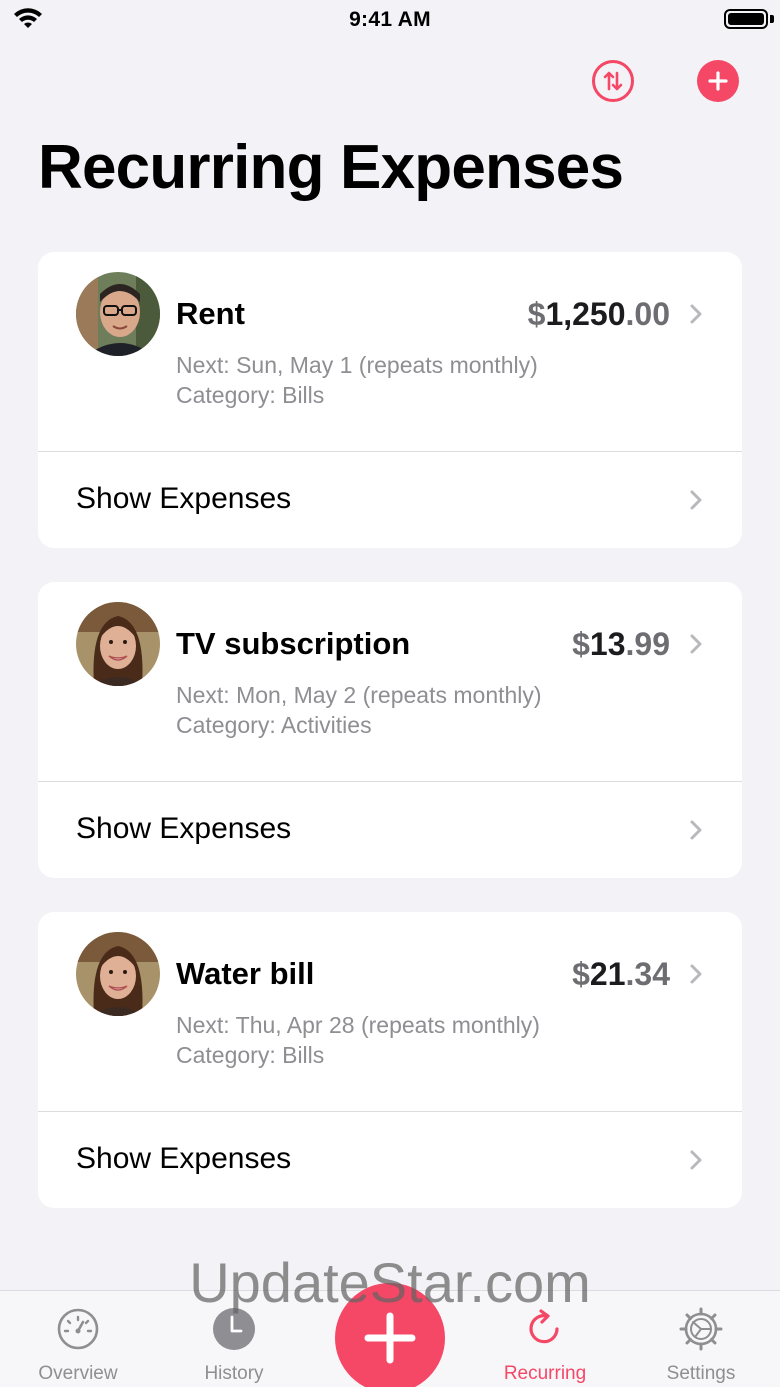 The image size is (780, 1387). I want to click on expense-amount: $21.34, so click(621, 974).